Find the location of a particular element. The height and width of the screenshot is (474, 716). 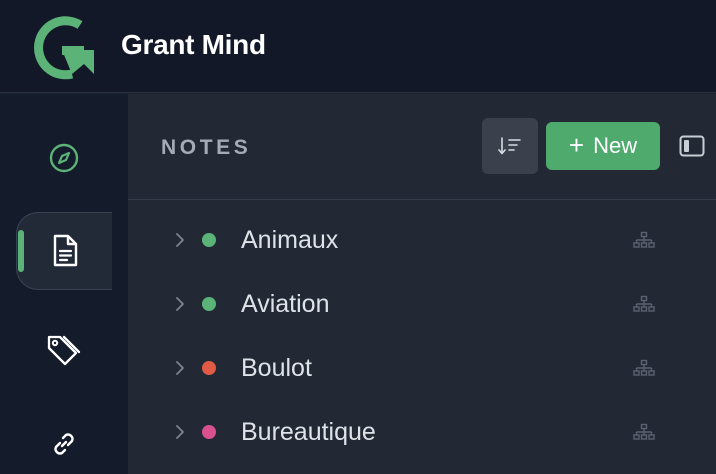

sort-icon is located at coordinates (509, 146).